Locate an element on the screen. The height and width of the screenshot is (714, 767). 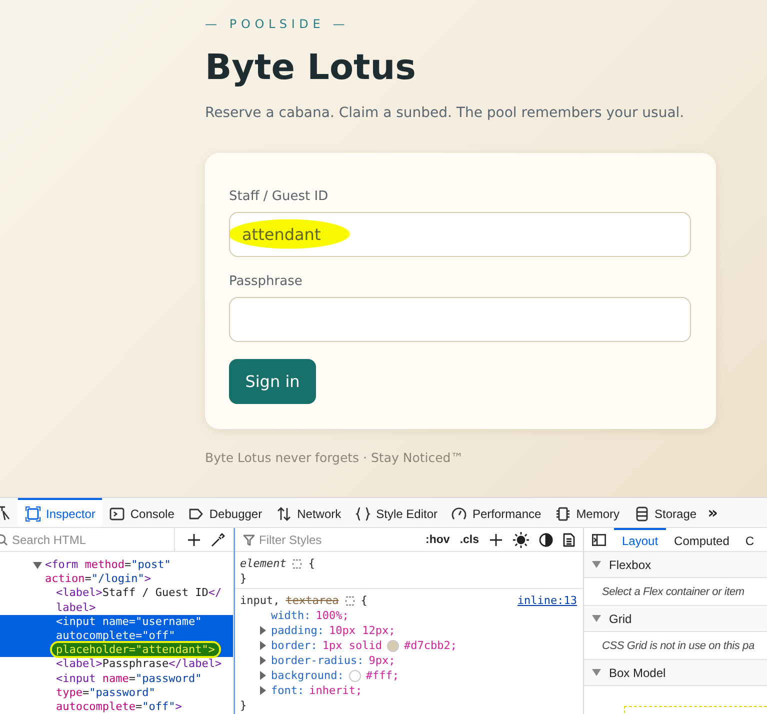
overflow-button: » is located at coordinates (713, 512).